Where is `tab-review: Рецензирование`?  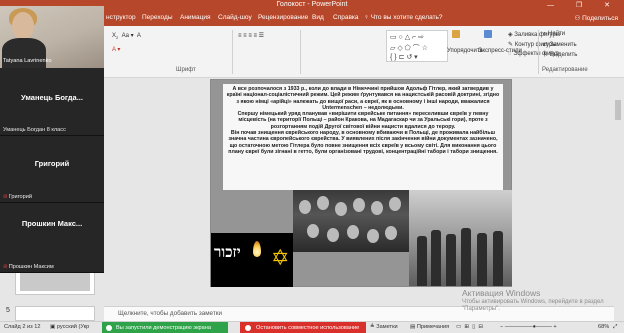 tab-review: Рецензирование is located at coordinates (283, 17).